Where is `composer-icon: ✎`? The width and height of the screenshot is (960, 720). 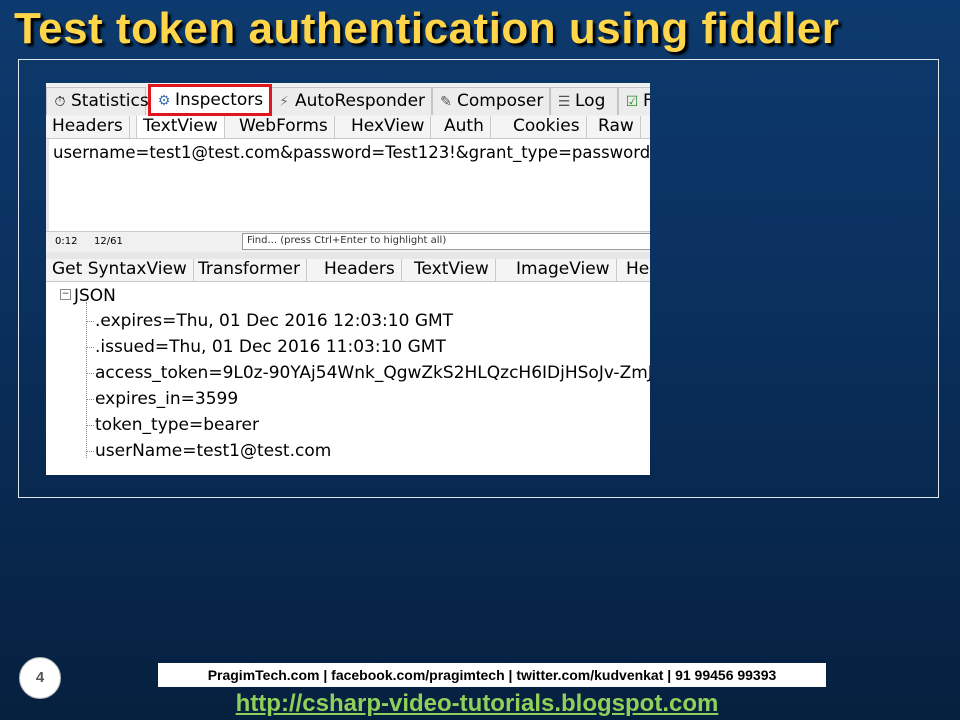 composer-icon: ✎ is located at coordinates (446, 102).